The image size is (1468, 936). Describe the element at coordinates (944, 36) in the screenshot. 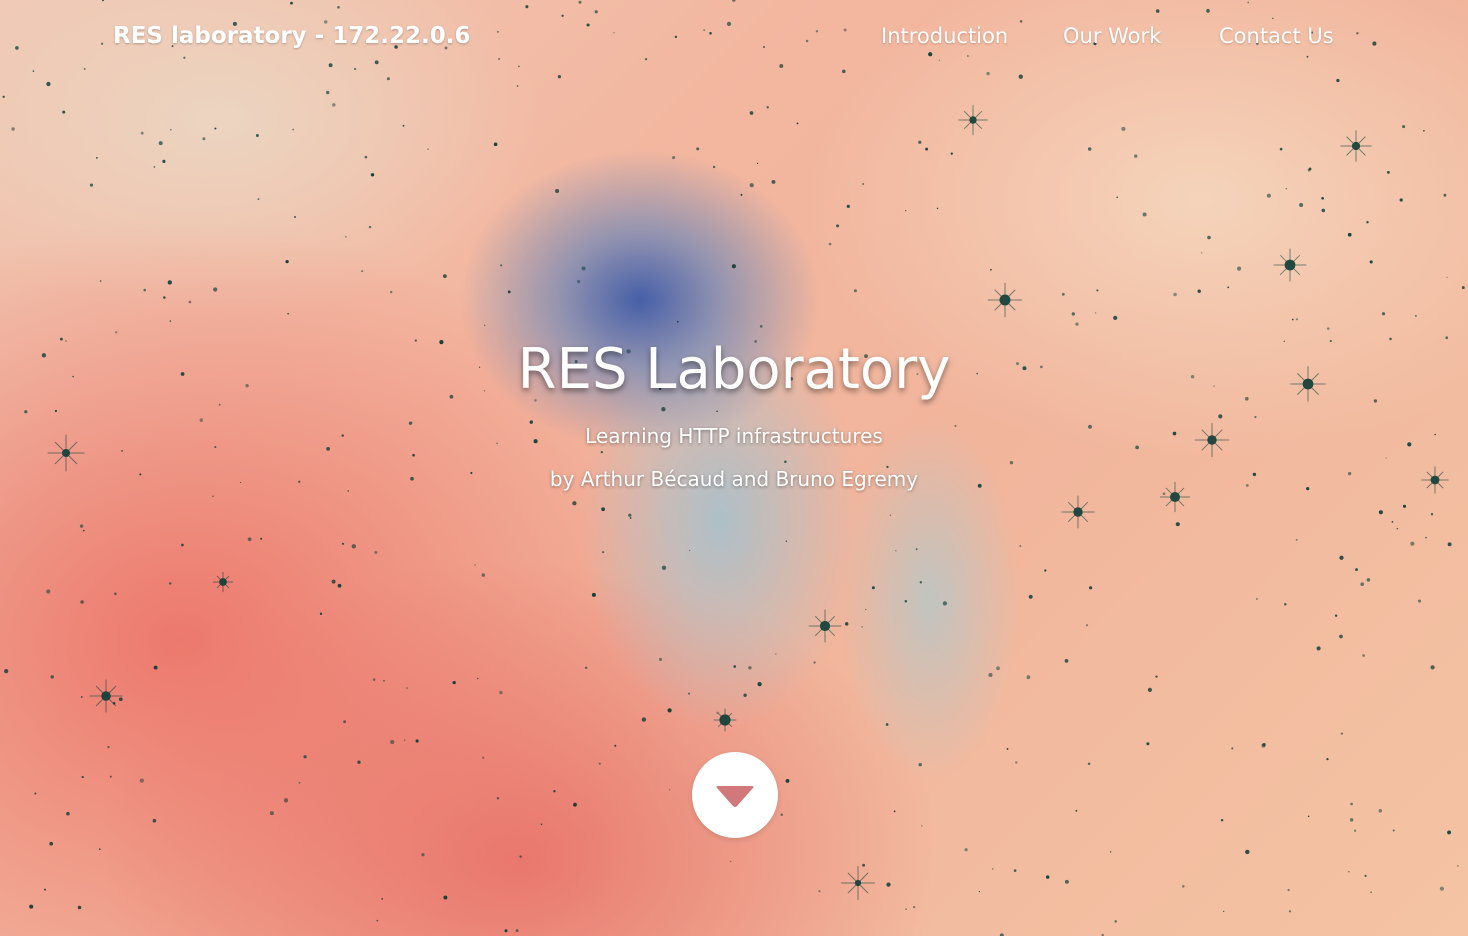

I see `nav-link-introduction: Introduction` at that location.